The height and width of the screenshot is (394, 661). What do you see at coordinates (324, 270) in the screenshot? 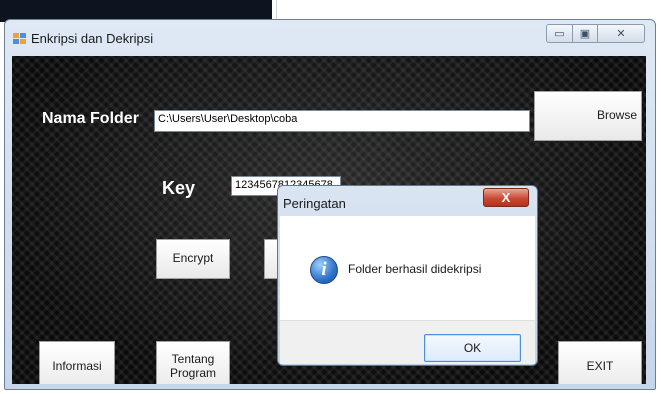
I see `information-icon: i` at bounding box center [324, 270].